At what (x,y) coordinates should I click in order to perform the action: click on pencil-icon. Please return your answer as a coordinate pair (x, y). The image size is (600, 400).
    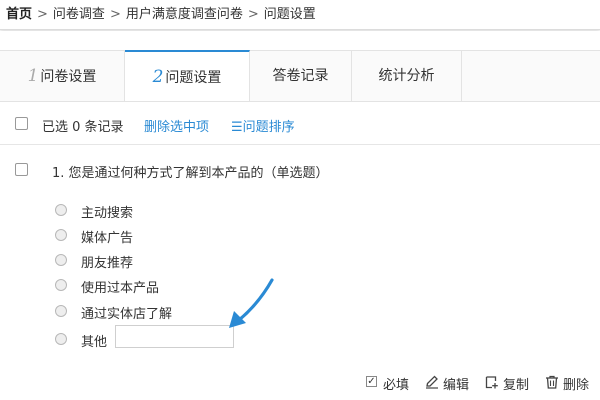
    Looking at the image, I should click on (432, 382).